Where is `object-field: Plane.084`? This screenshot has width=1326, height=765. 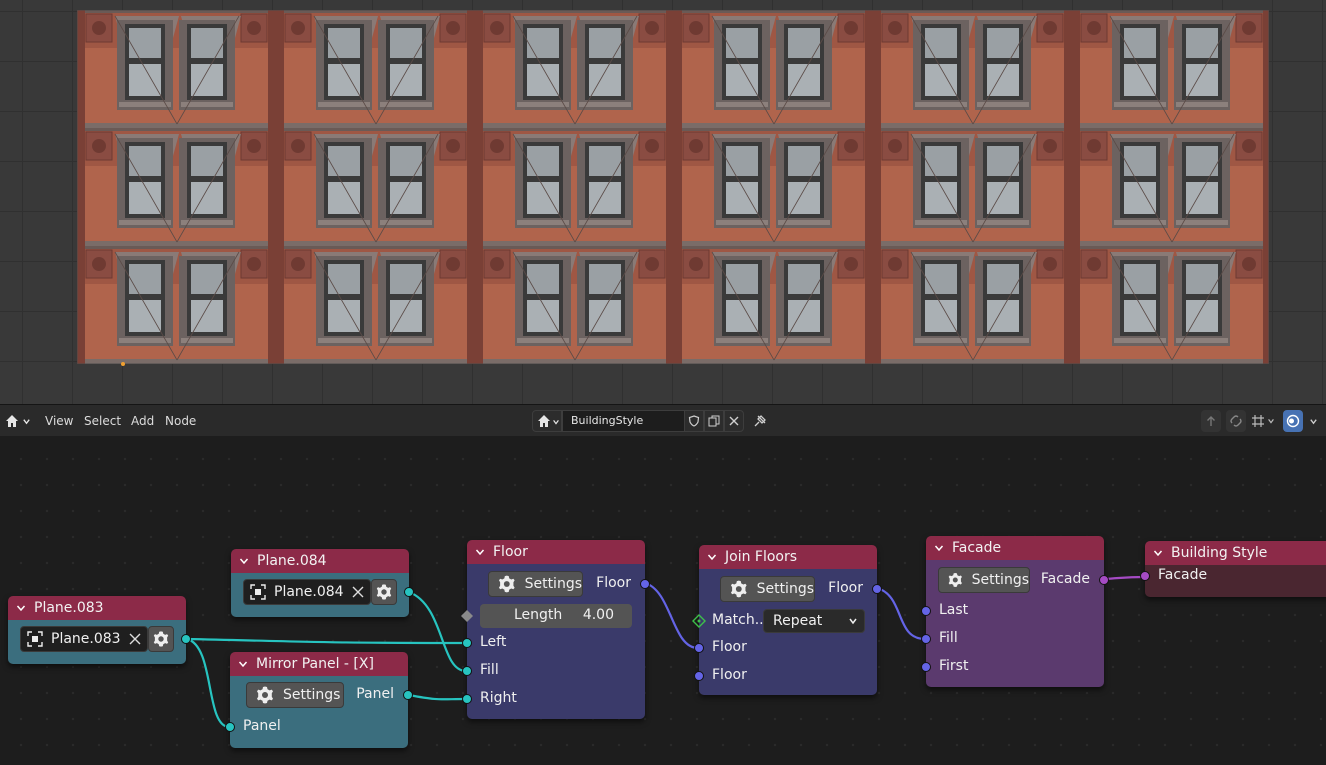
object-field: Plane.084 is located at coordinates (307, 592).